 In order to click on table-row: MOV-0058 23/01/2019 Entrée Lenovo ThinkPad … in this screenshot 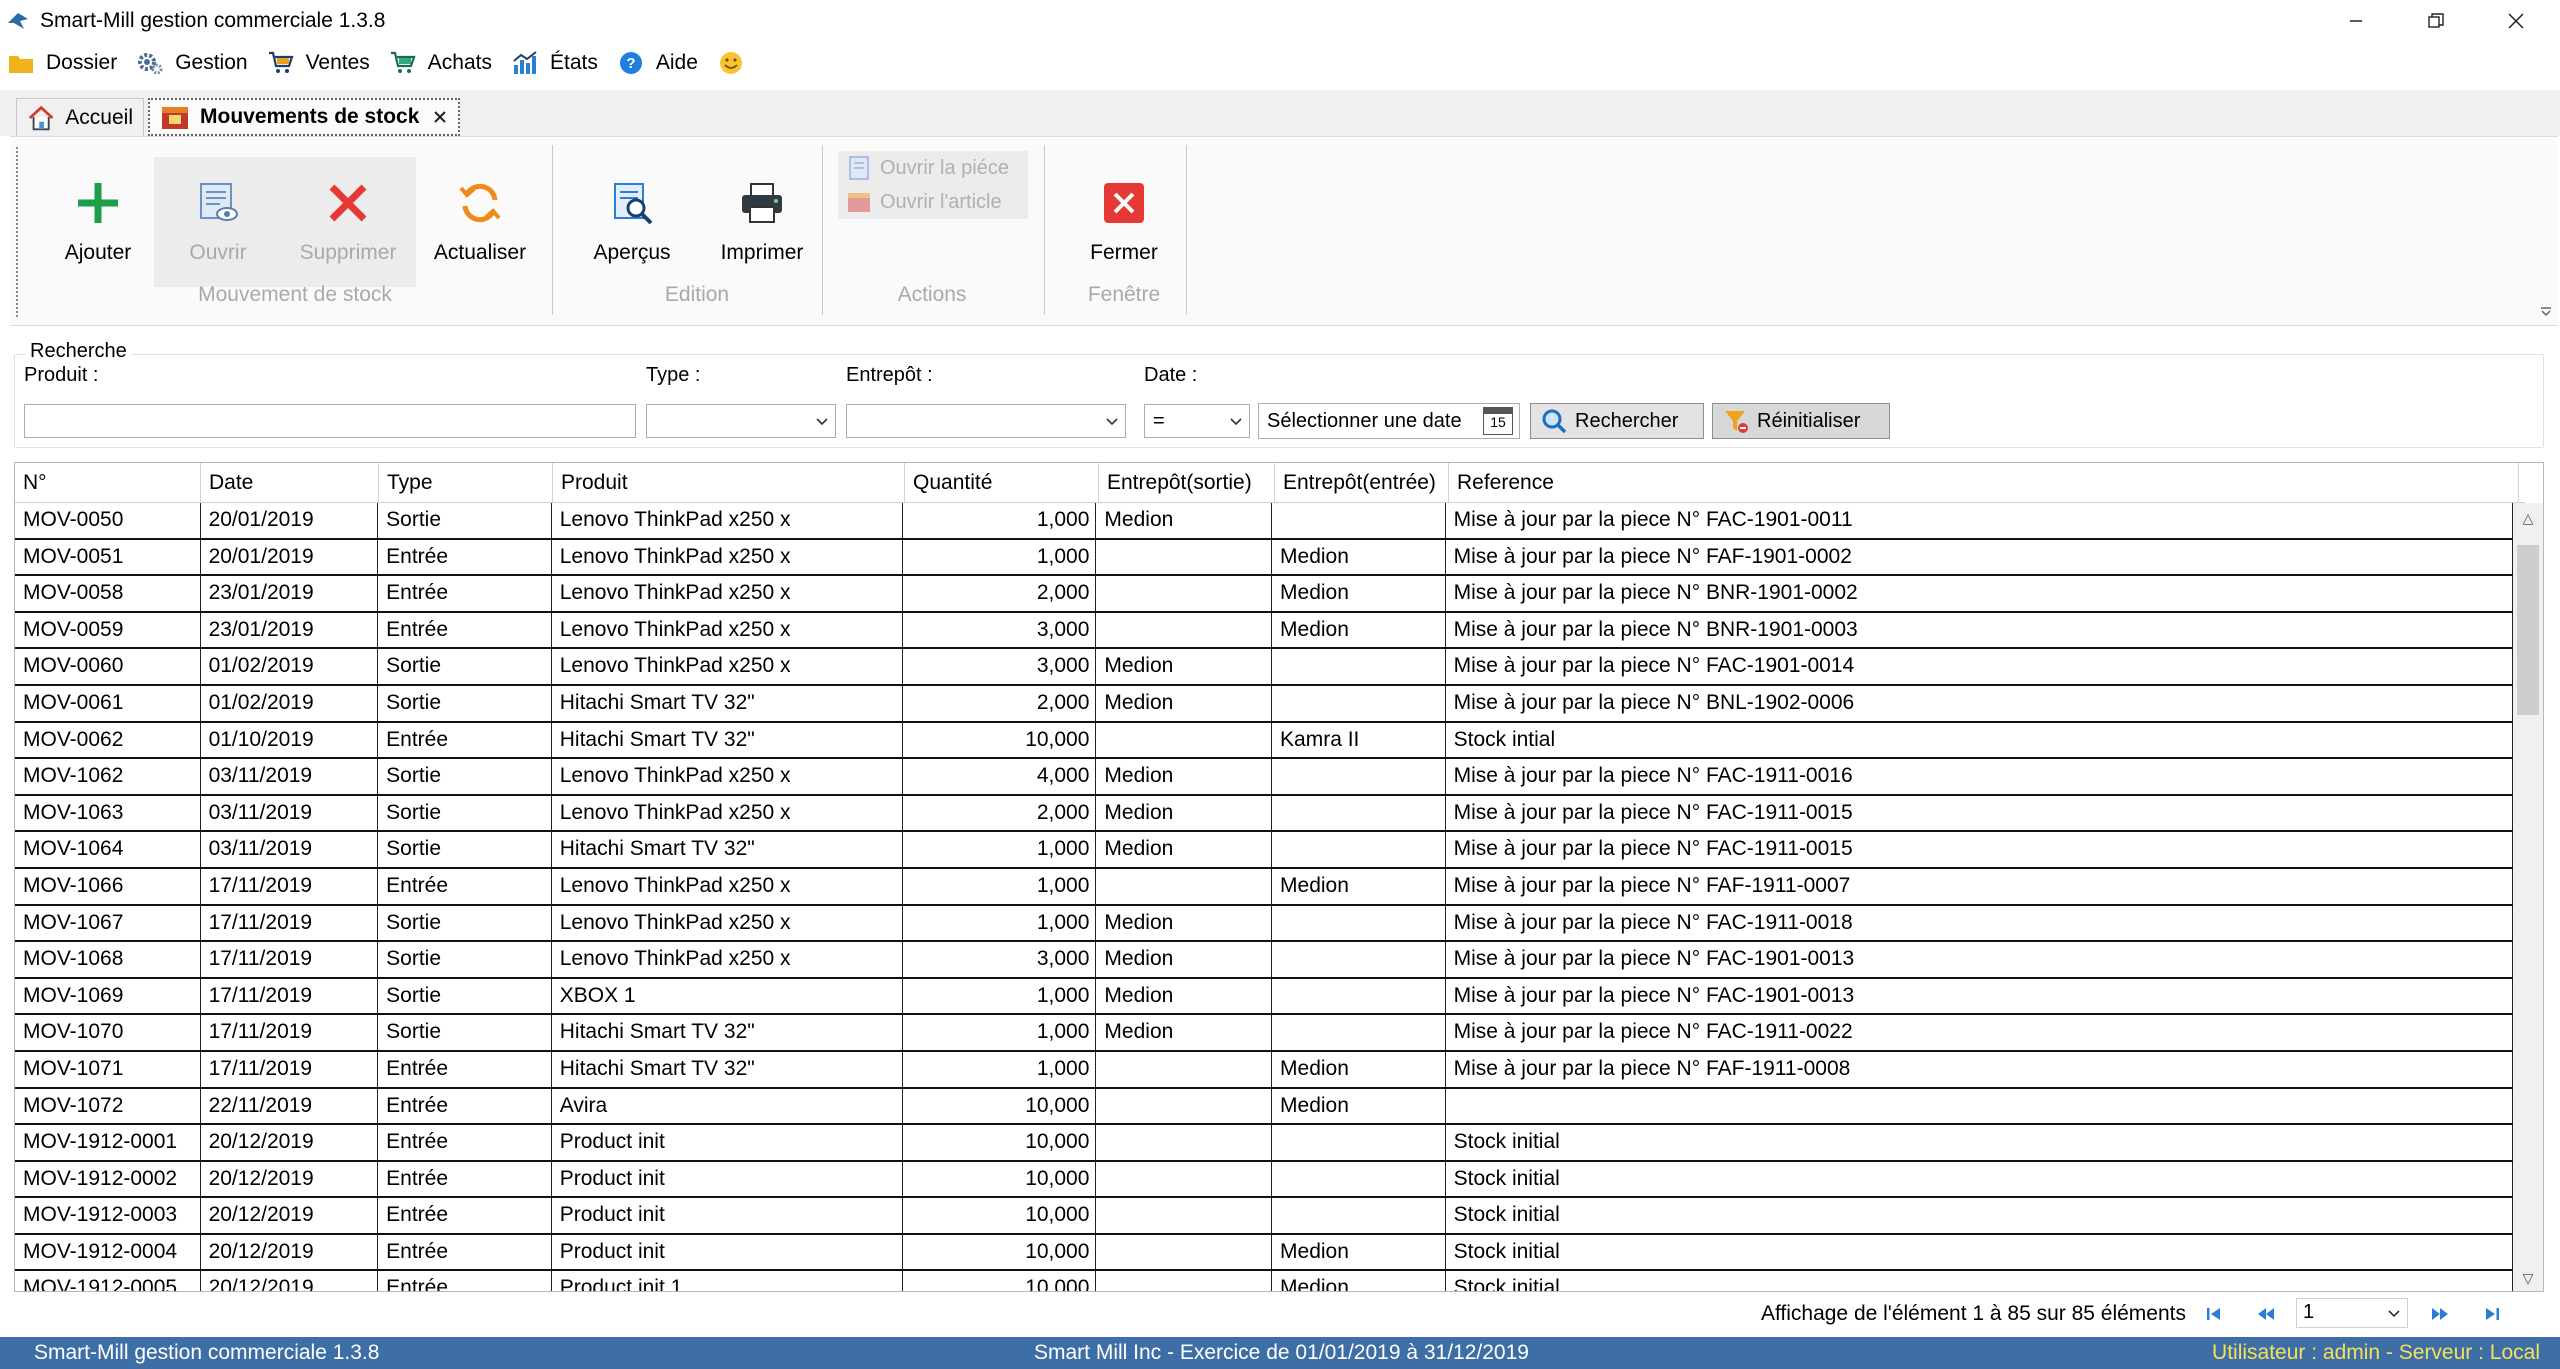, I will do `click(1264, 594)`.